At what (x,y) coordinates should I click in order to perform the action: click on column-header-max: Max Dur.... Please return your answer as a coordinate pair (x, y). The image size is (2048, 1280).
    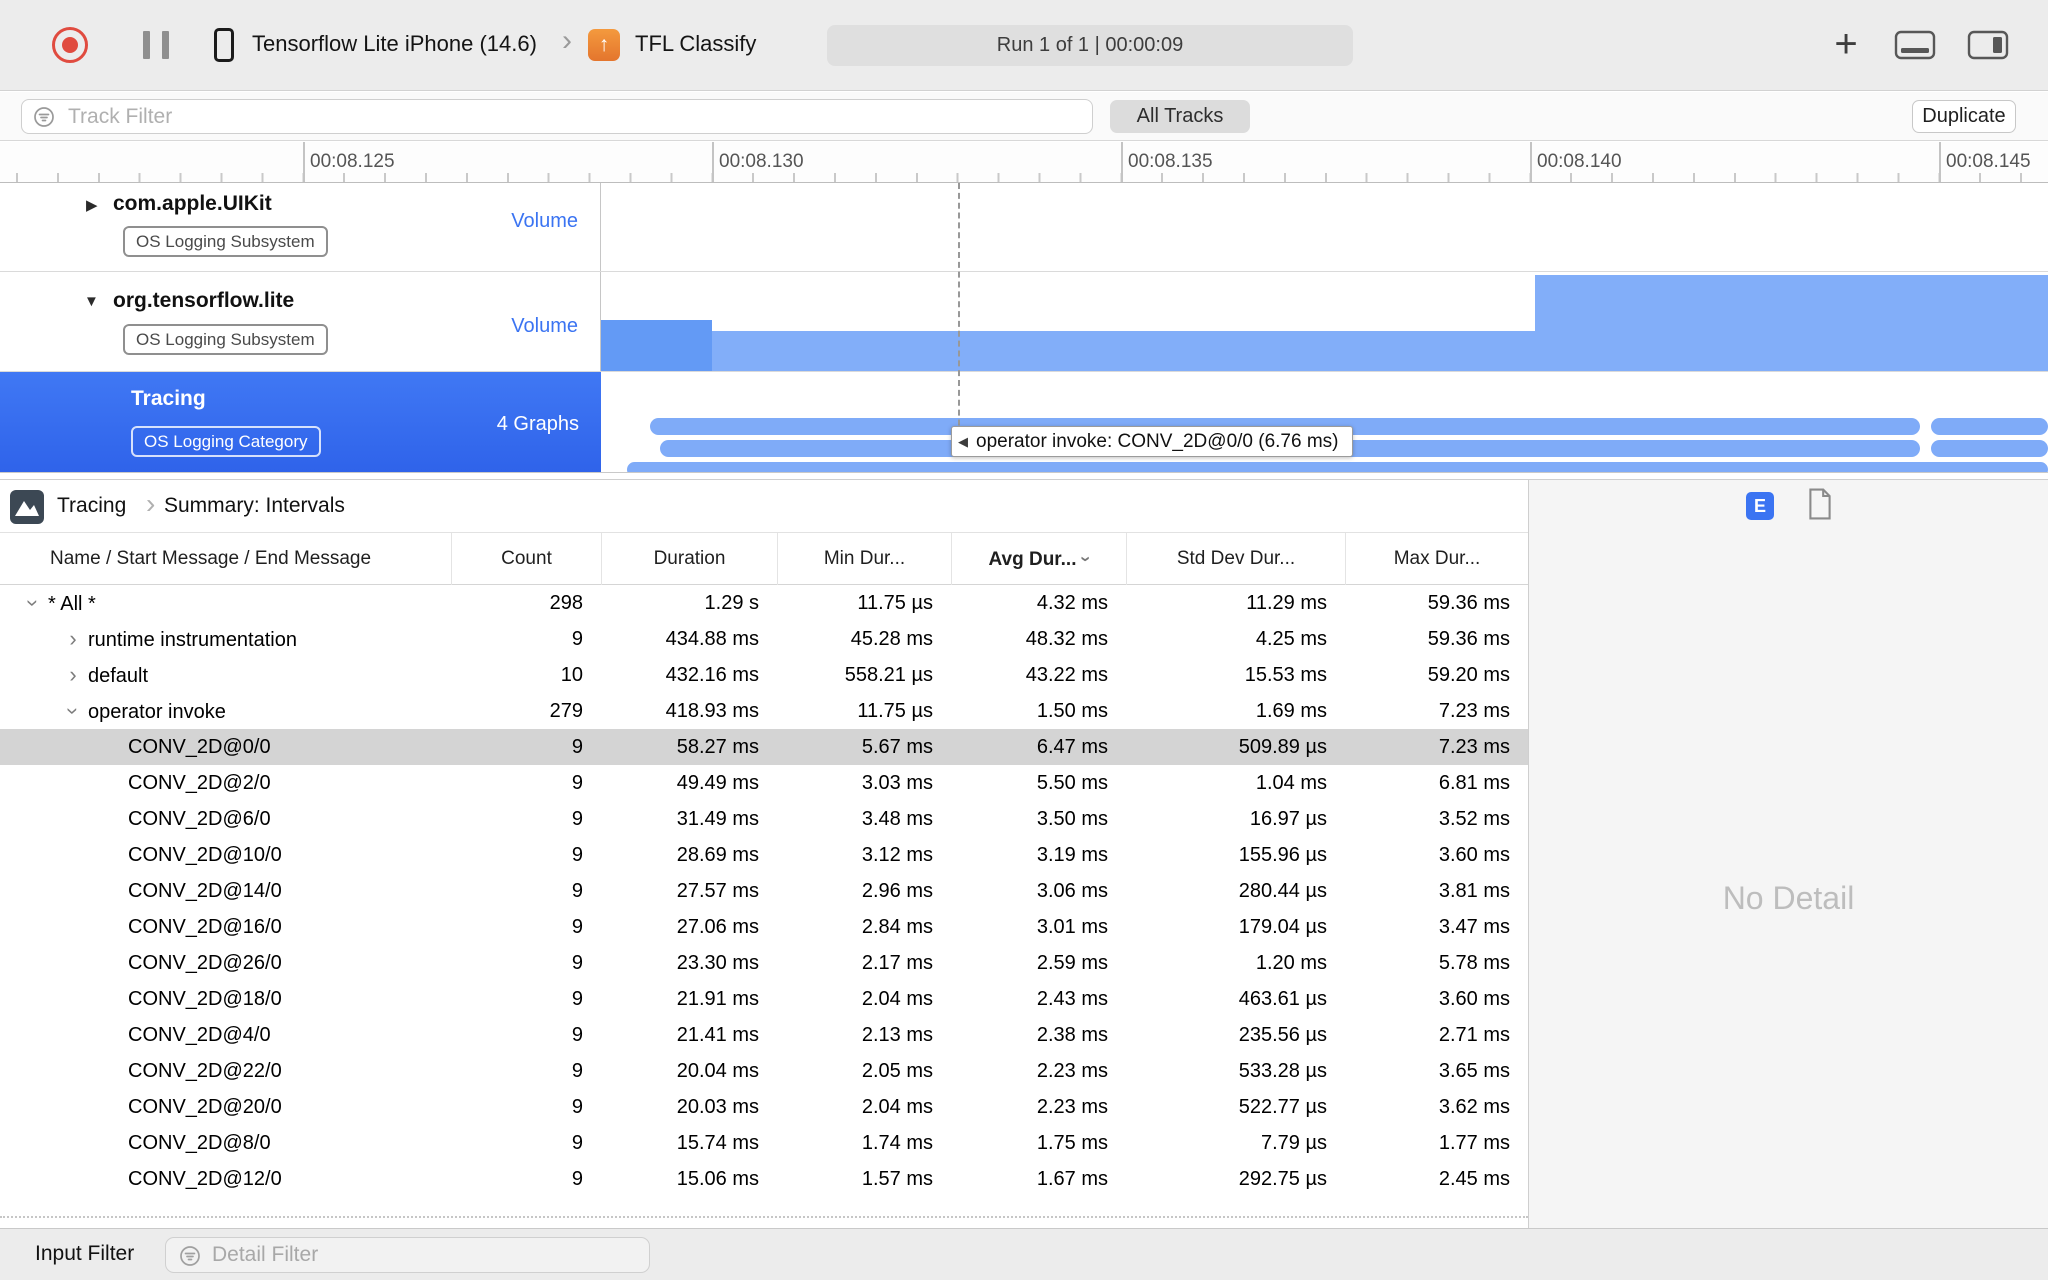
    Looking at the image, I should click on (1436, 559).